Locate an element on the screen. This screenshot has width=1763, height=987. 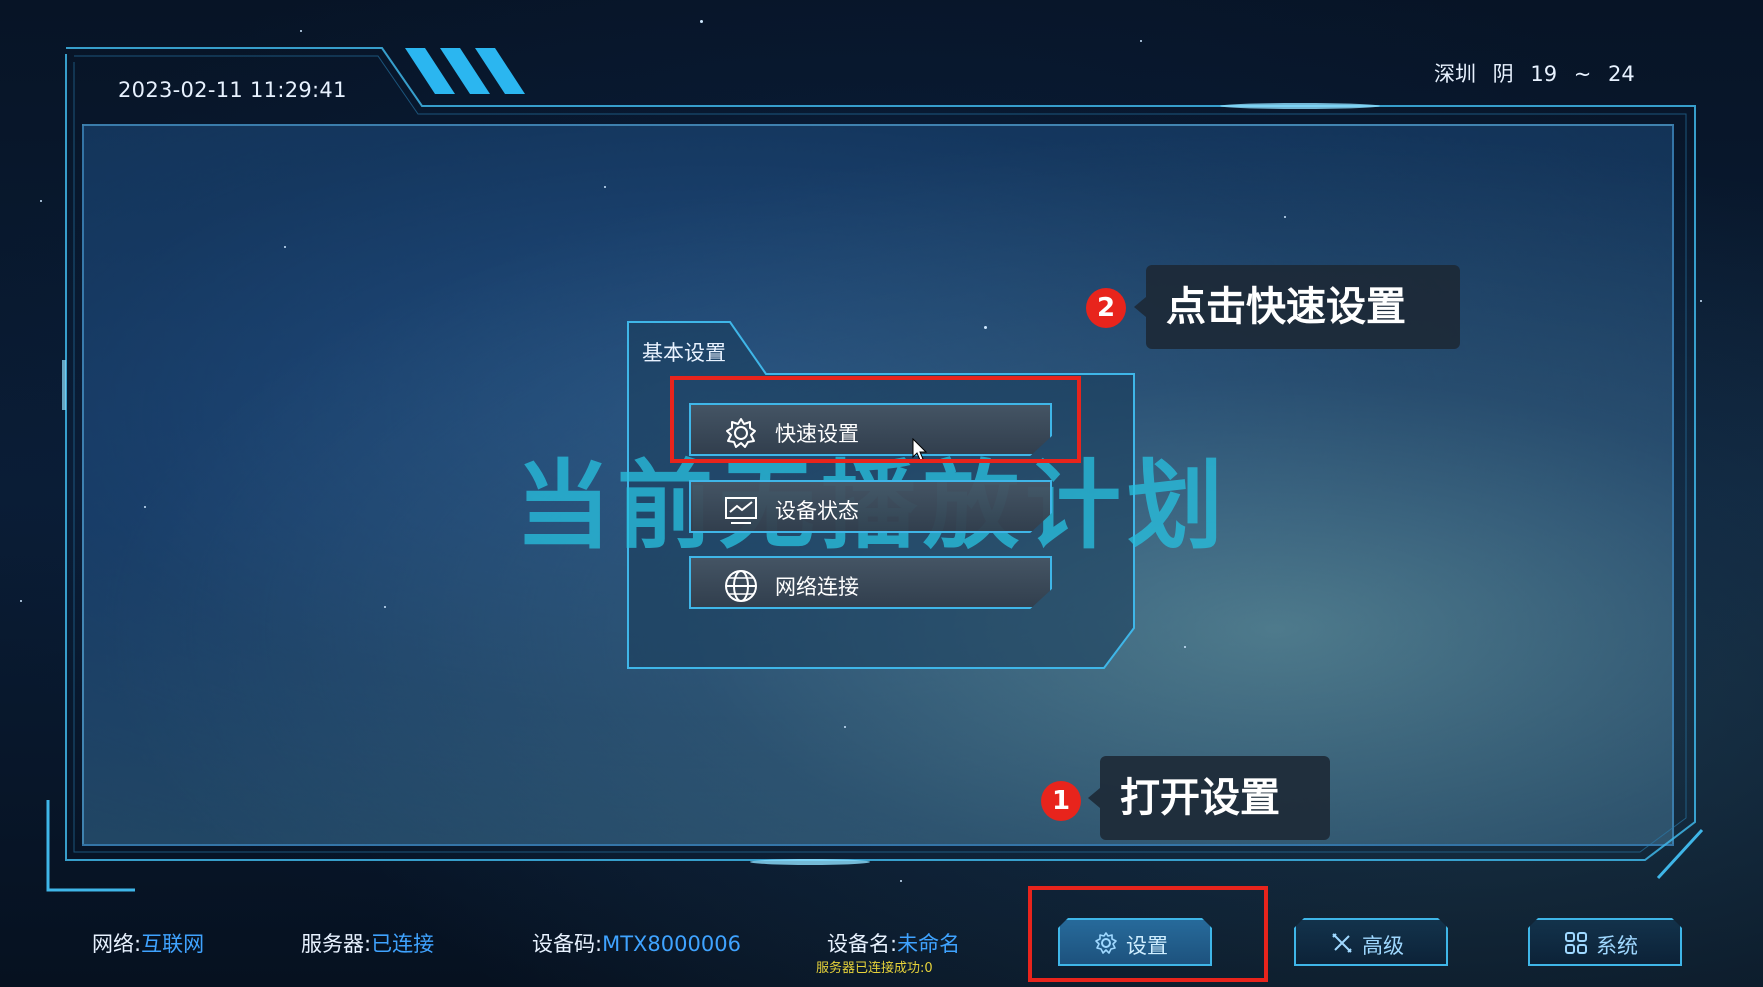
network-status: 网络:互联网 is located at coordinates (148, 943).